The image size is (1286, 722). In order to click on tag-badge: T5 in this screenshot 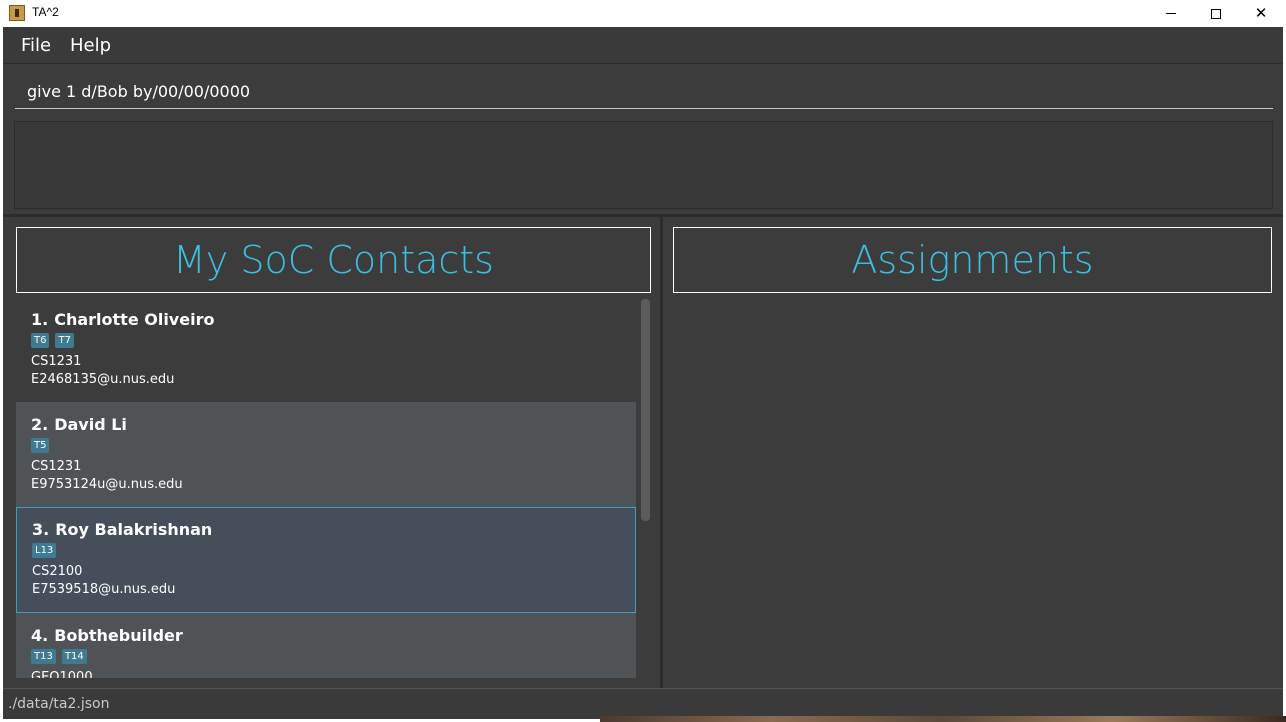, I will do `click(40, 445)`.